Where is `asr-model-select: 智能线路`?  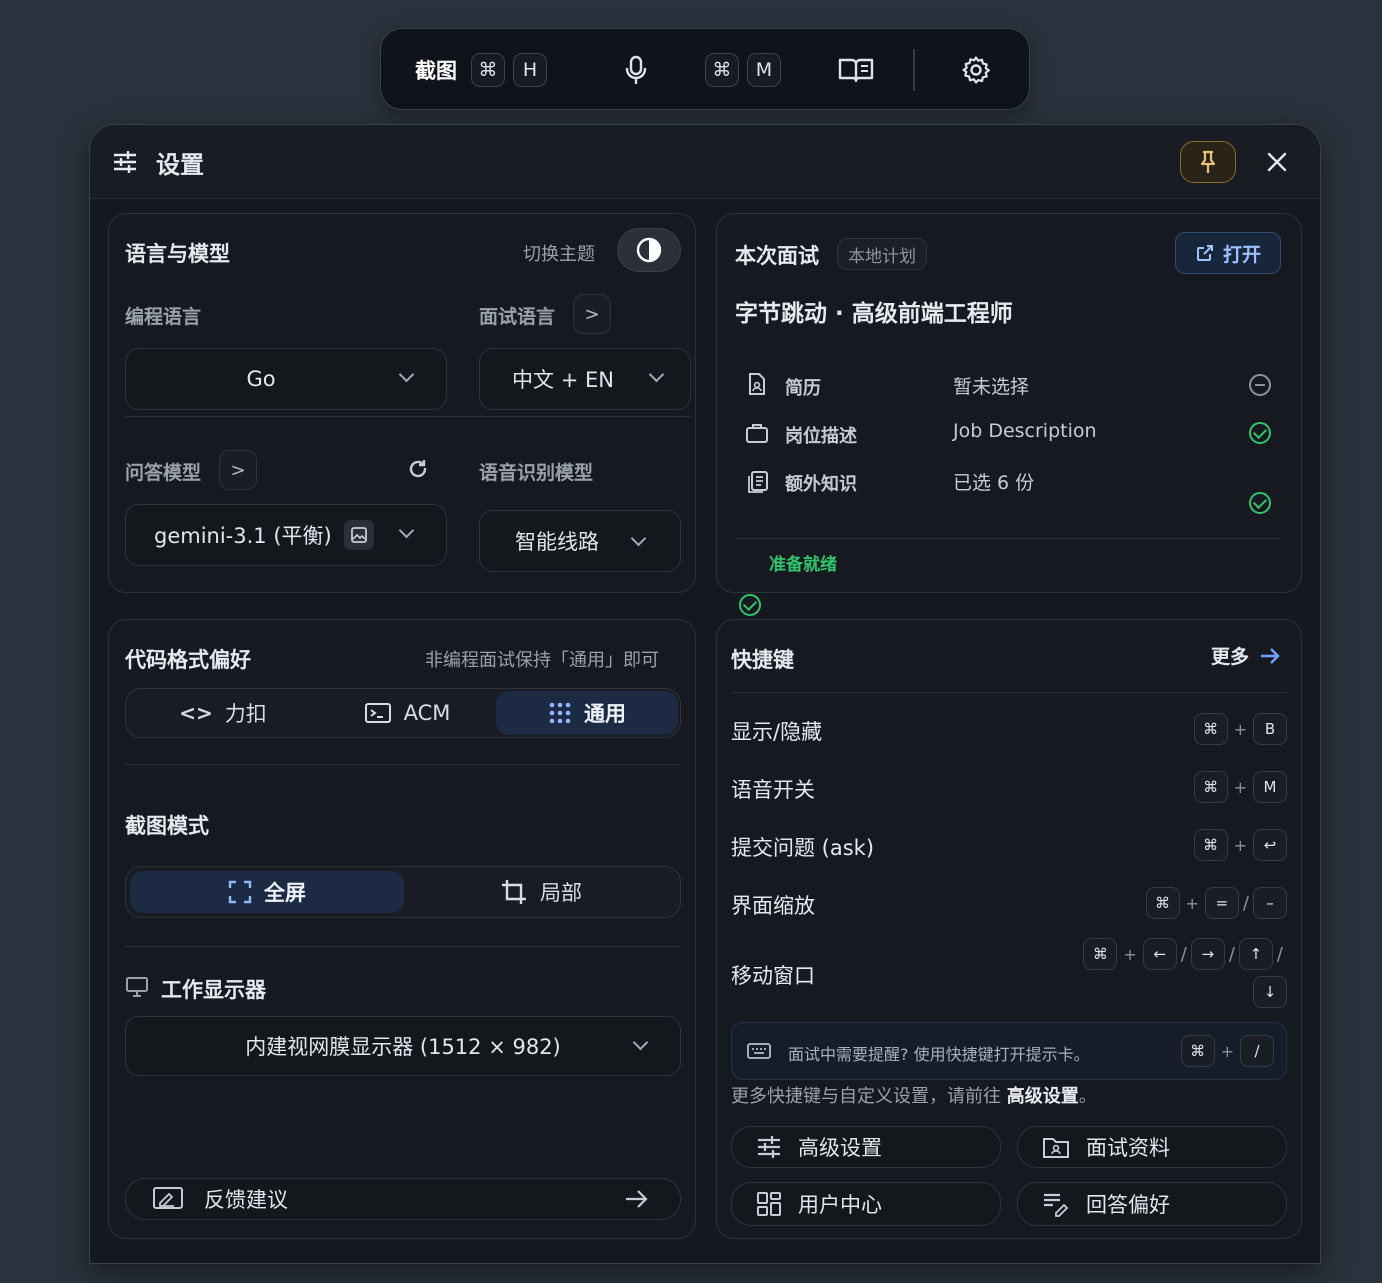 asr-model-select: 智能线路 is located at coordinates (580, 541).